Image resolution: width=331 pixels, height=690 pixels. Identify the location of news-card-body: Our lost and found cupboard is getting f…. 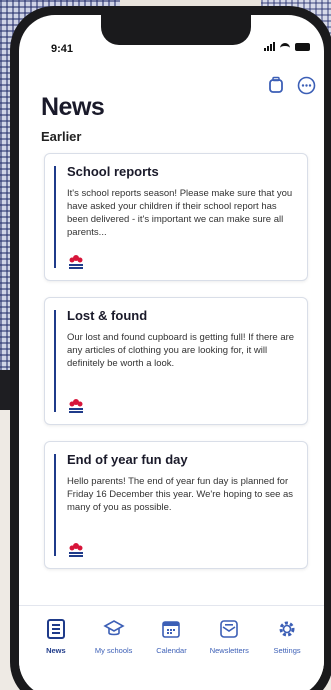
(181, 350).